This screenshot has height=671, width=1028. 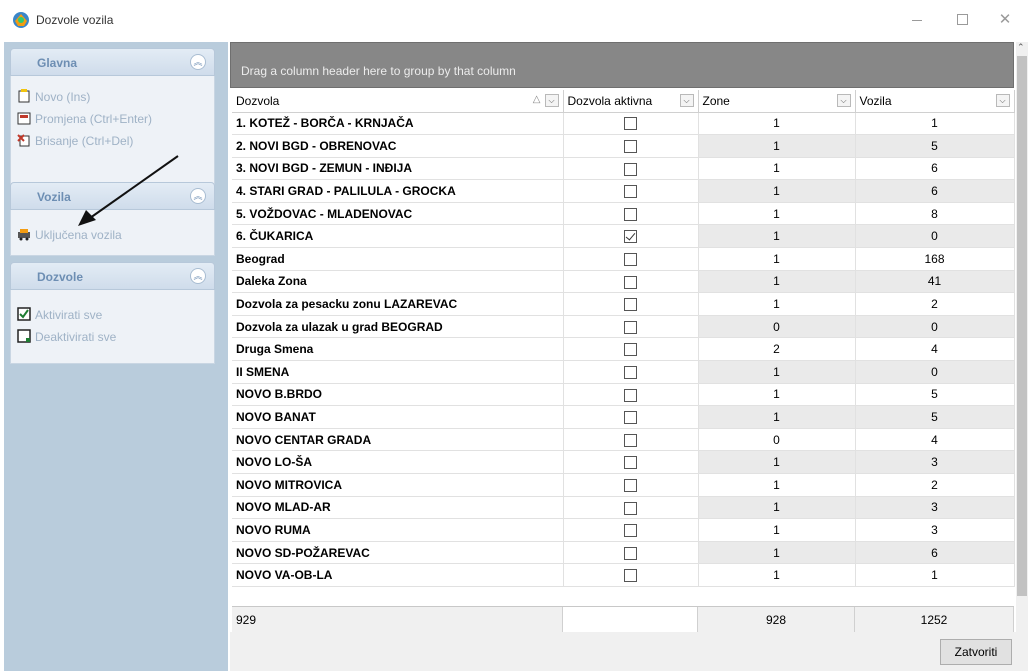 I want to click on table-row: NOVO VA-OB-LA 1 1, so click(x=623, y=575).